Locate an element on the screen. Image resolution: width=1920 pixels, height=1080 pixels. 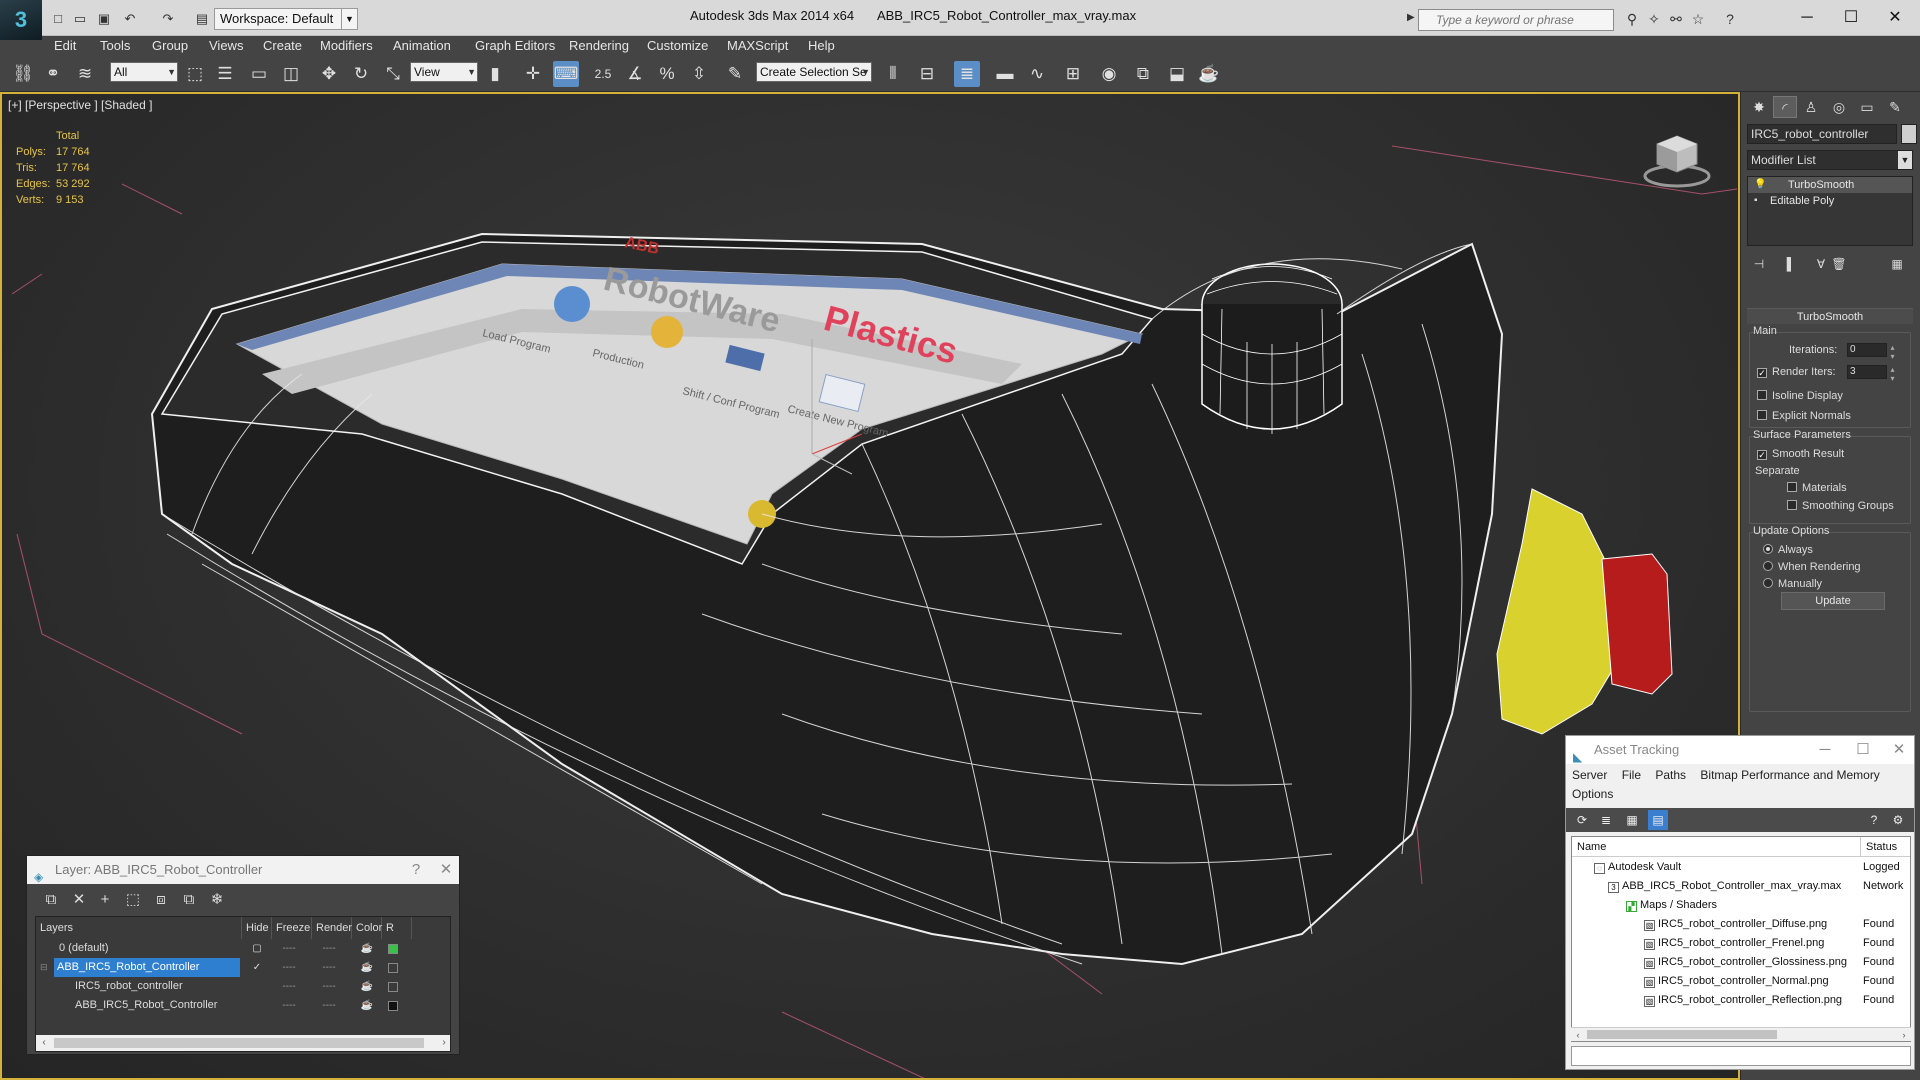
isoline-checkbox is located at coordinates (1762, 395).